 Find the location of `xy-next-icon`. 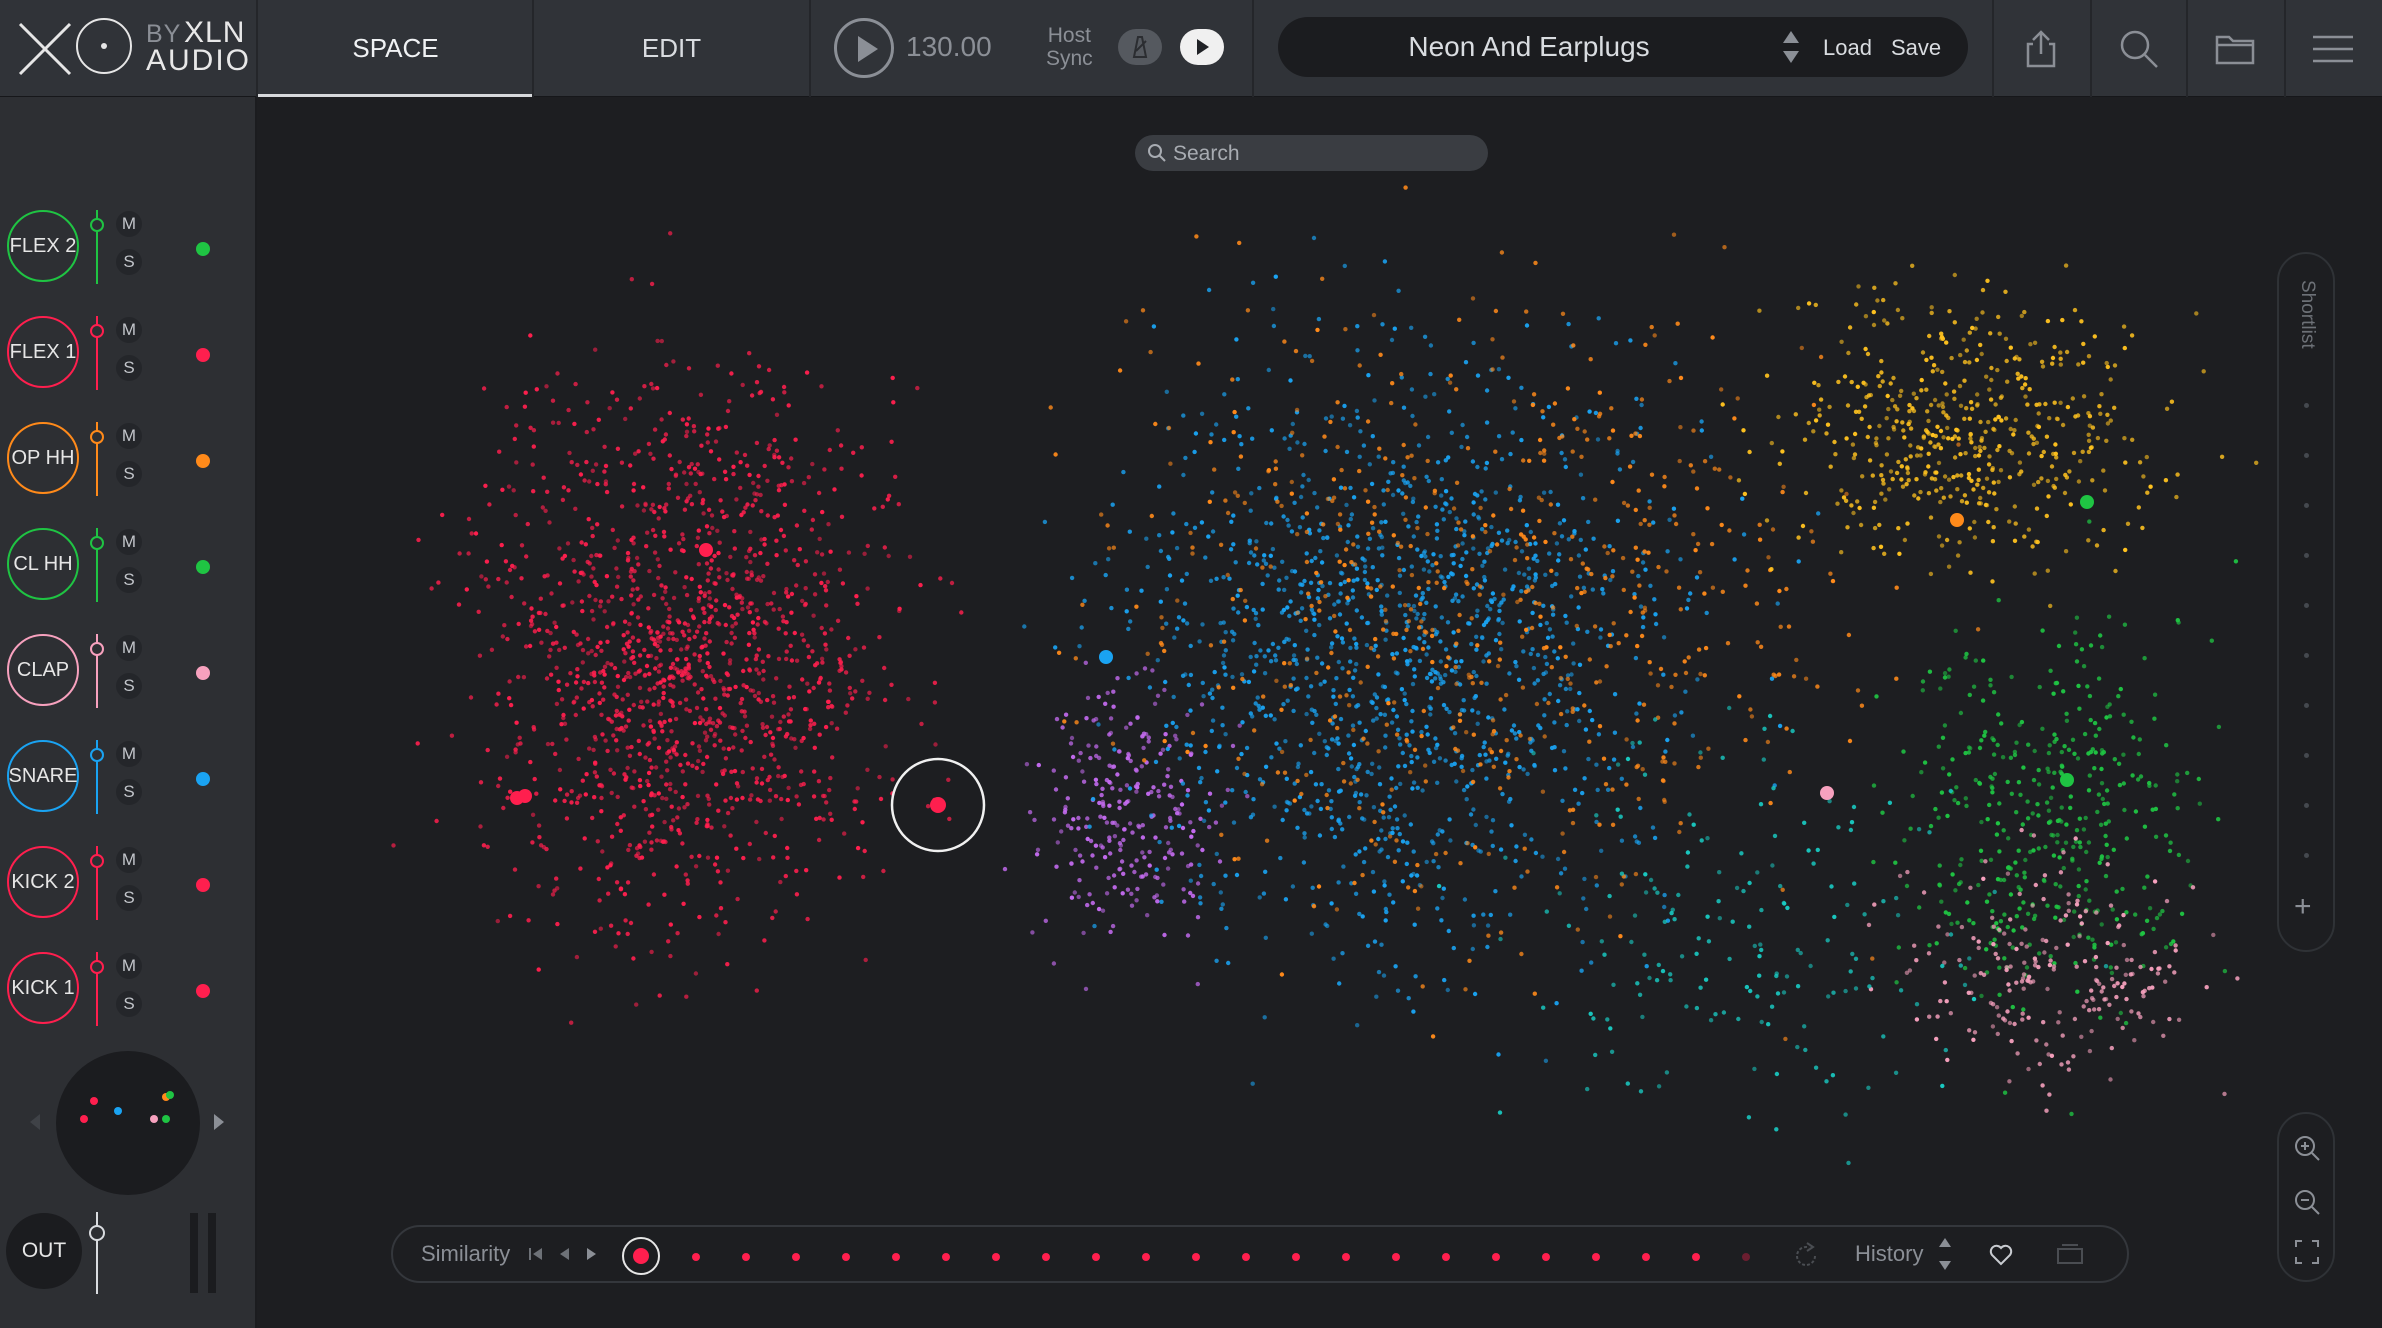

xy-next-icon is located at coordinates (219, 1122).